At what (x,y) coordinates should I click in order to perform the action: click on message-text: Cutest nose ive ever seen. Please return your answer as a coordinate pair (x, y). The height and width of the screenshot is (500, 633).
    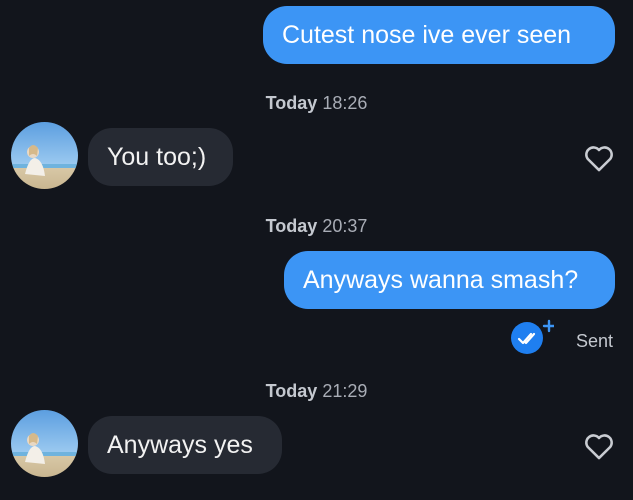
    Looking at the image, I should click on (427, 35).